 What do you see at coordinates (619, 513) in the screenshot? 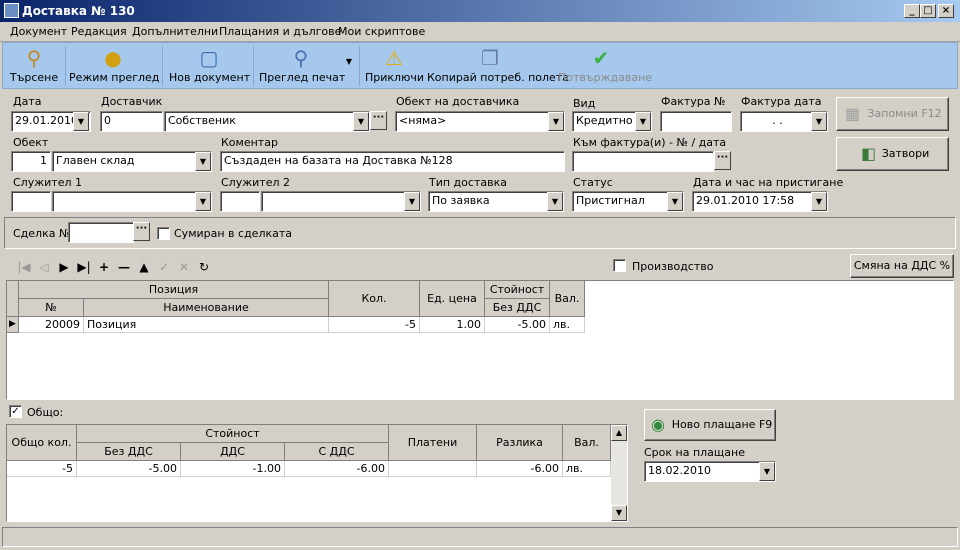
I see `scroll-down-icon: ▼` at bounding box center [619, 513].